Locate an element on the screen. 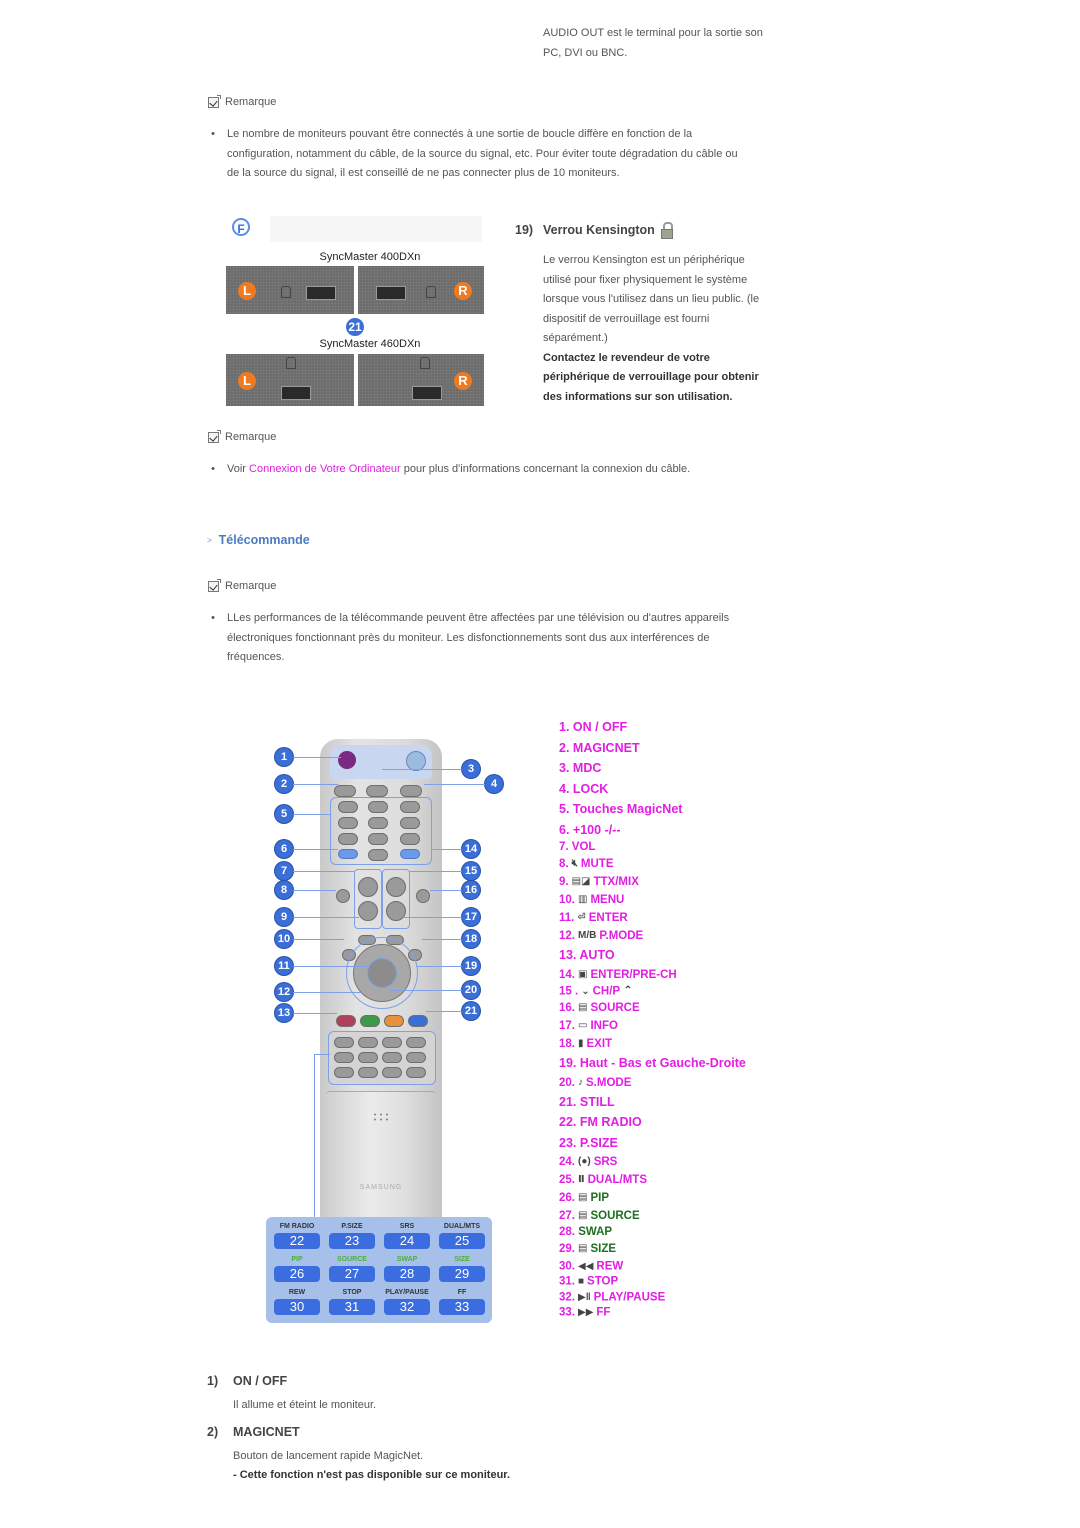 The image size is (1080, 1528). model-label-400dxn: SyncMaster 400DXn is located at coordinates (370, 257).